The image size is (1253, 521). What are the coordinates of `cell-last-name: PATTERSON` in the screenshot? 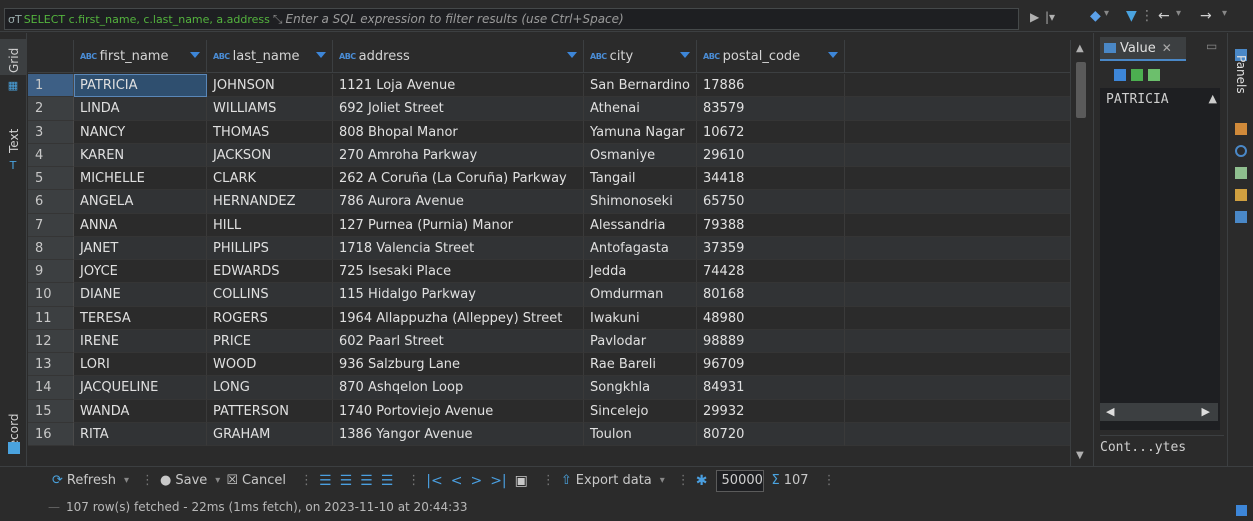 It's located at (270, 411).